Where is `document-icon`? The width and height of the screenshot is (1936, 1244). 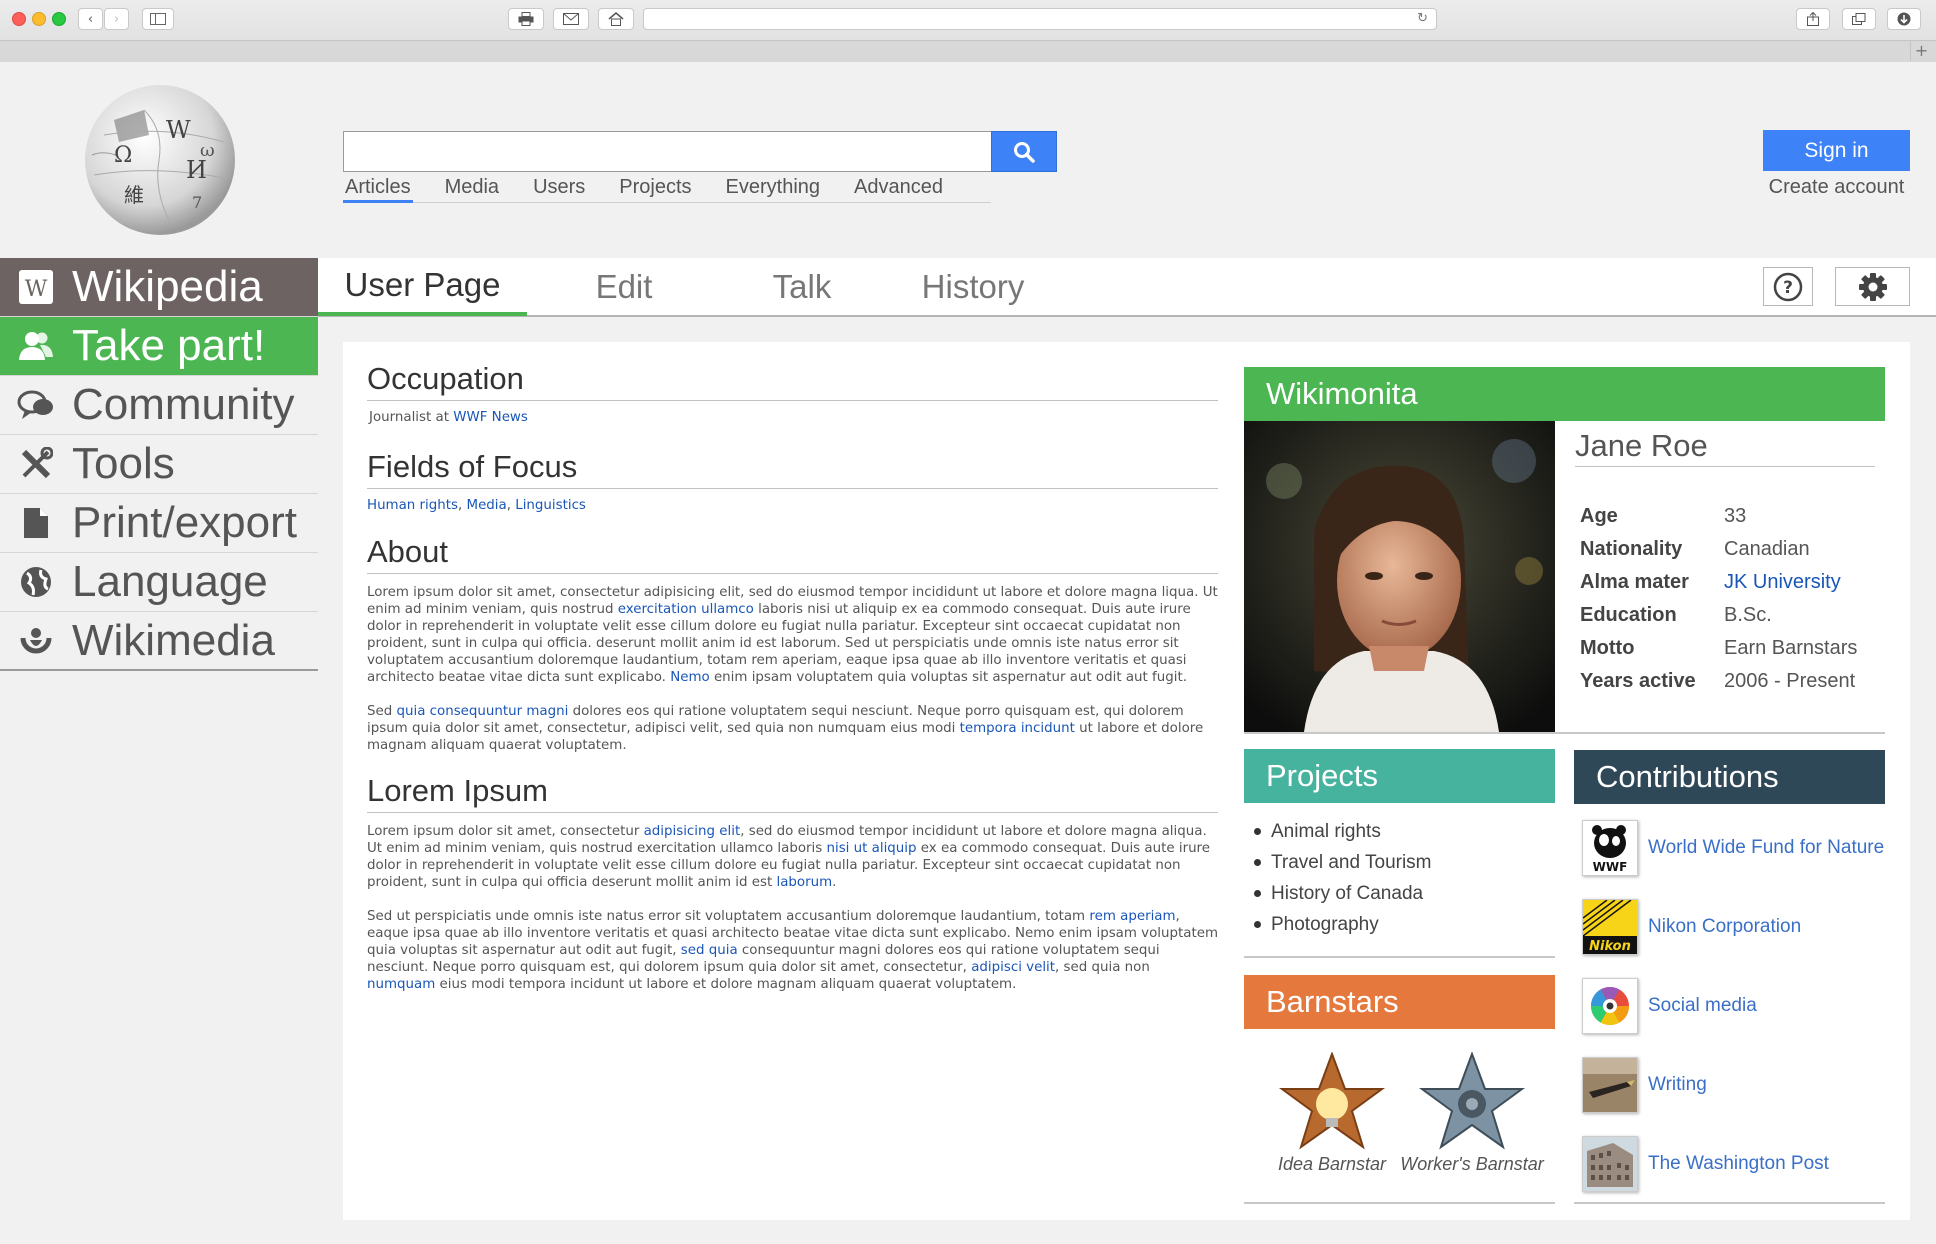 document-icon is located at coordinates (36, 523).